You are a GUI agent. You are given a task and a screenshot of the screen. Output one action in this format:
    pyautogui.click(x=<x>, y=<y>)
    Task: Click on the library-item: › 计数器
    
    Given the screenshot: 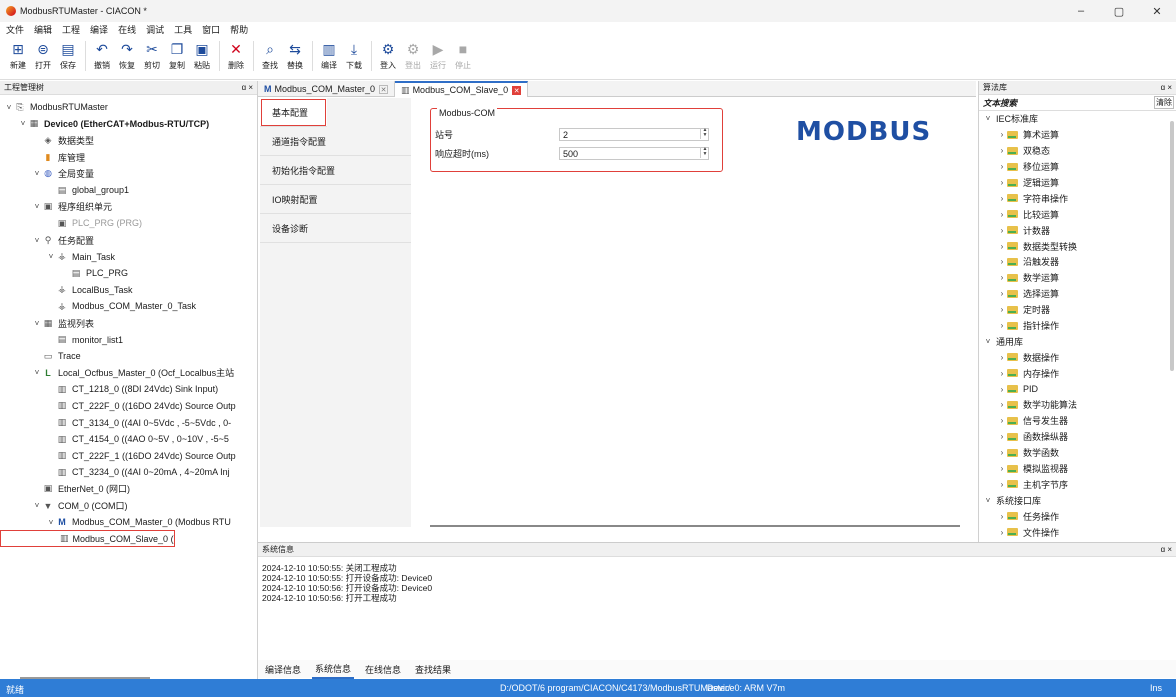 What is the action you would take?
    pyautogui.click(x=1077, y=230)
    